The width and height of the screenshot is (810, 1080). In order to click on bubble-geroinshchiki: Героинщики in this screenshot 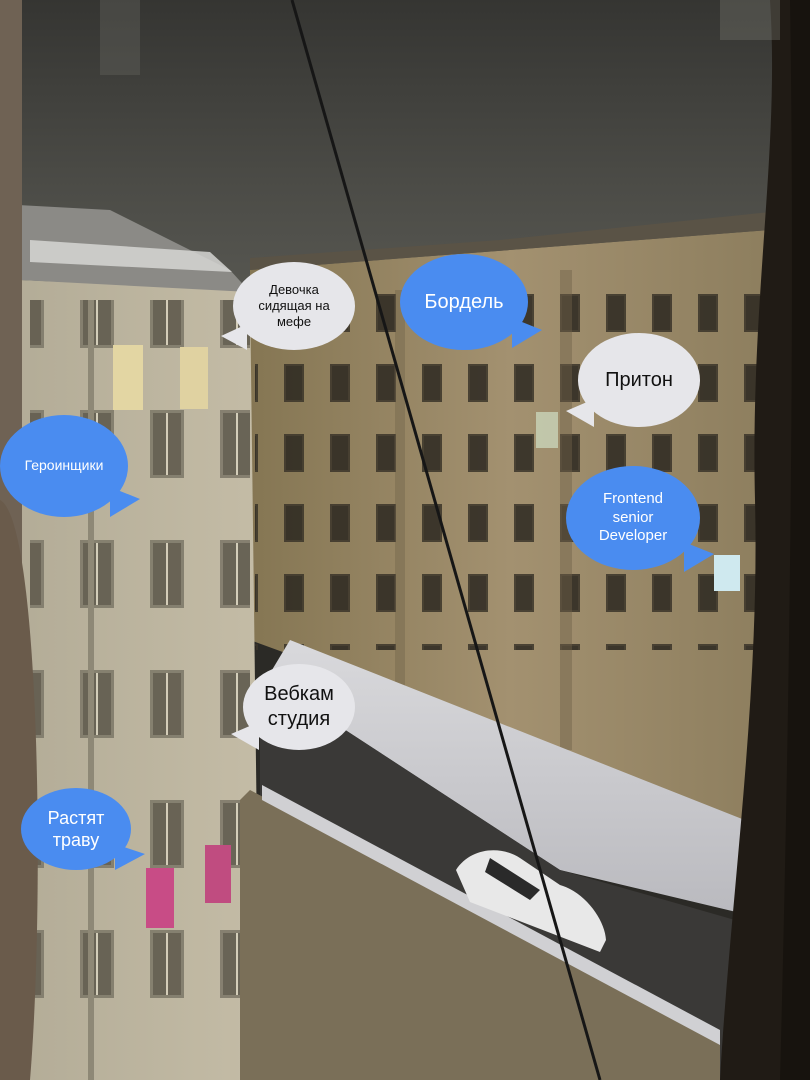, I will do `click(70, 466)`.